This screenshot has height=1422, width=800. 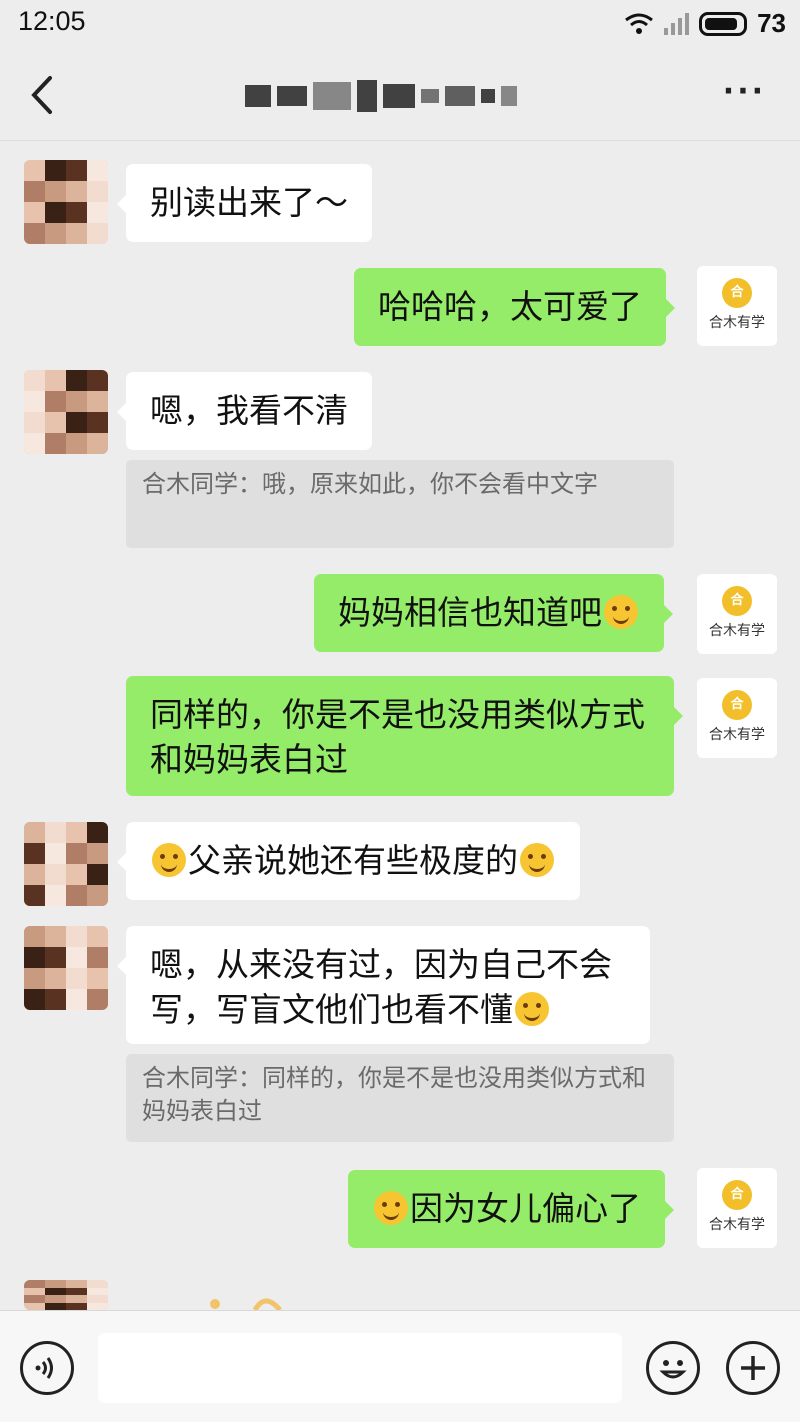 What do you see at coordinates (404, 736) in the screenshot?
I see `message-bubble: 同样的，你是不是也没用类似方式 和妈妈表白过` at bounding box center [404, 736].